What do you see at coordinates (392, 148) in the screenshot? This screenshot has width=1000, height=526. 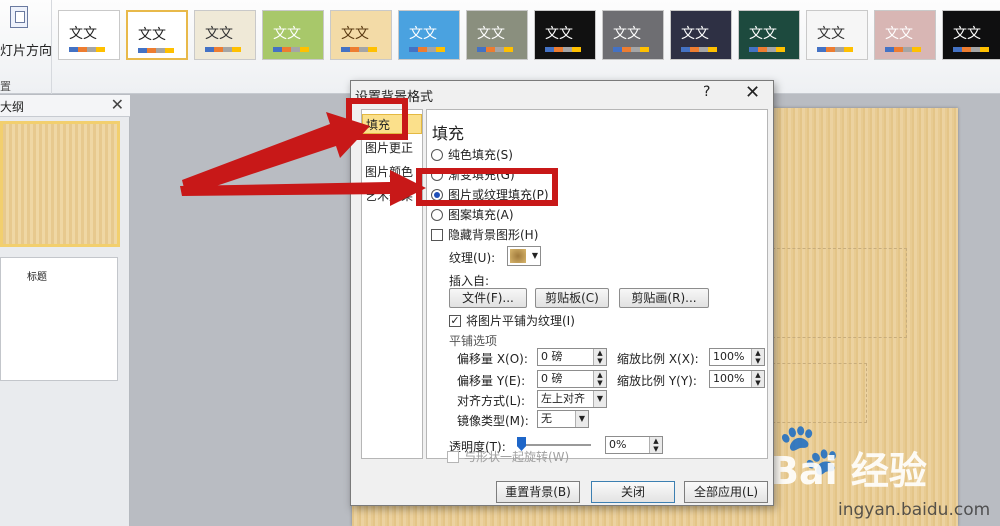 I see `nav-picture-corrections: 图片更正` at bounding box center [392, 148].